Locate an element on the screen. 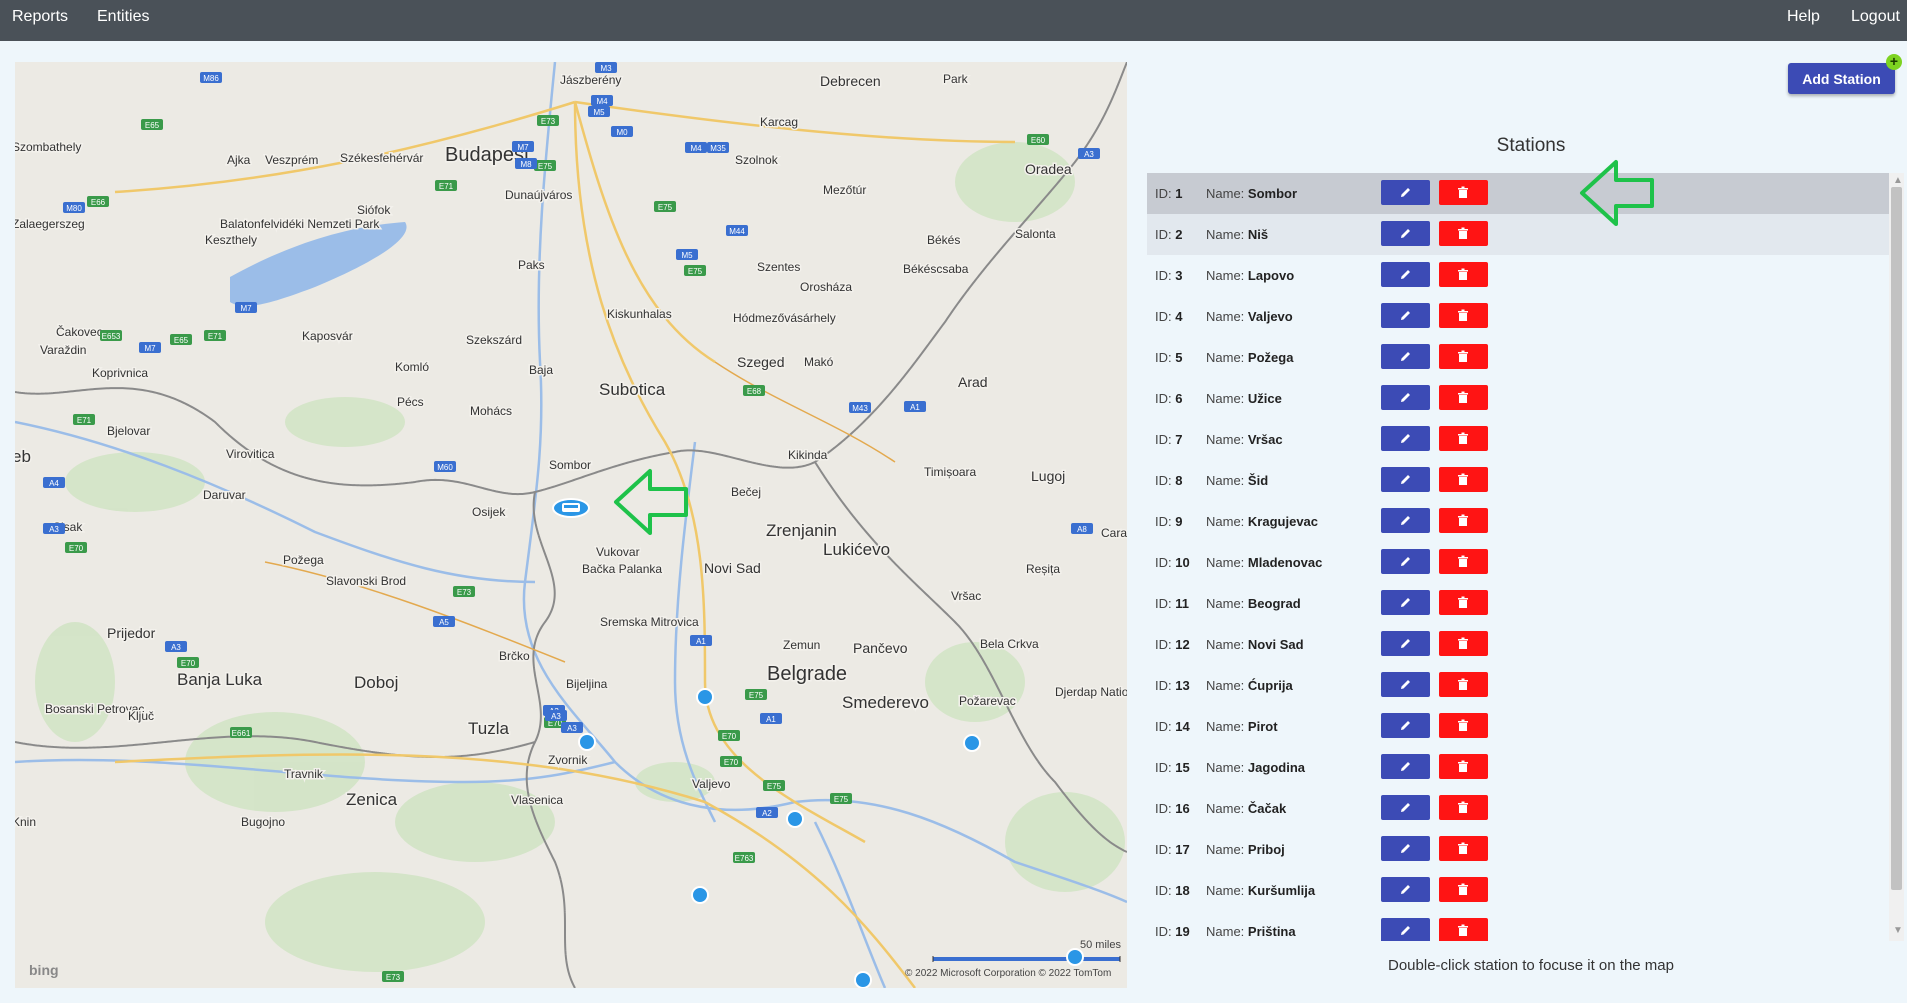 The image size is (1907, 1003). station-name: Name: Požega is located at coordinates (1250, 357).